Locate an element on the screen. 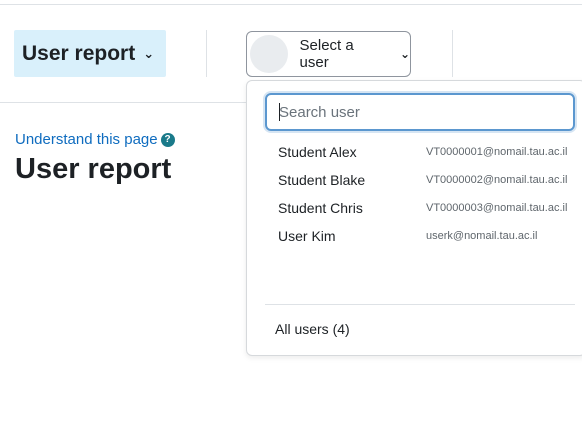 This screenshot has height=430, width=582. search-field is located at coordinates (420, 112).